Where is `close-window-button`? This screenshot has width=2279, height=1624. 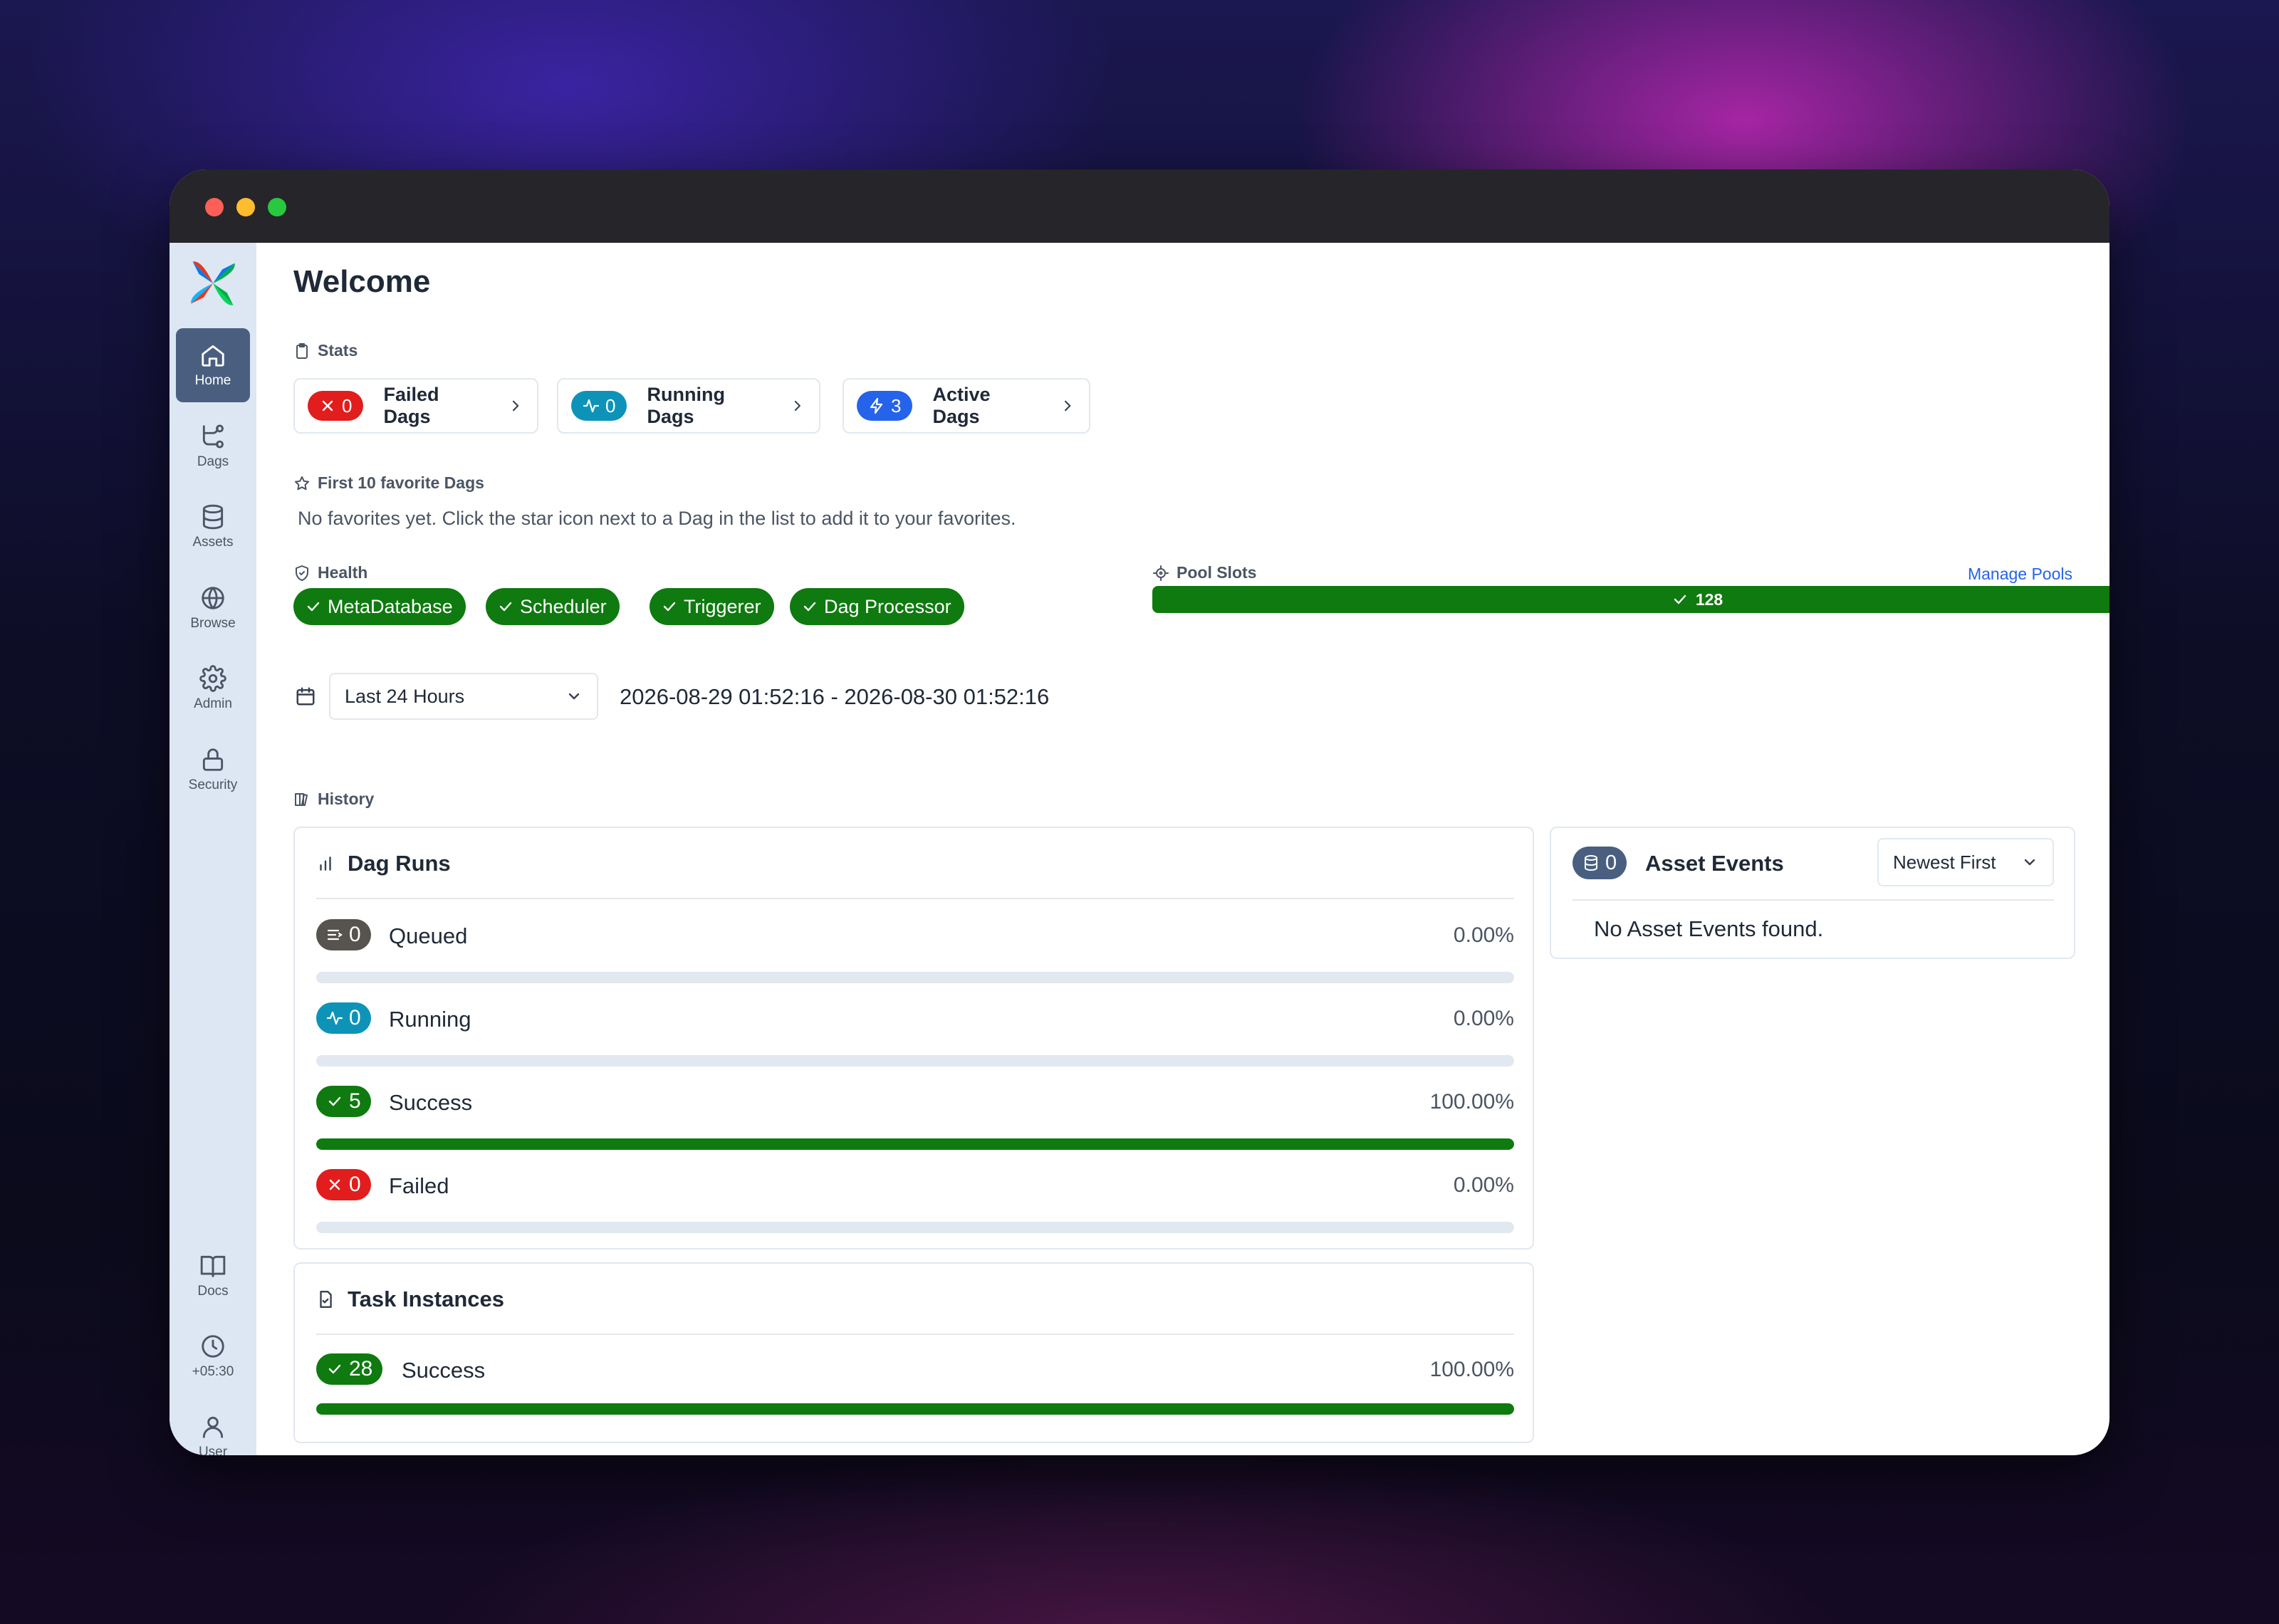 close-window-button is located at coordinates (214, 207).